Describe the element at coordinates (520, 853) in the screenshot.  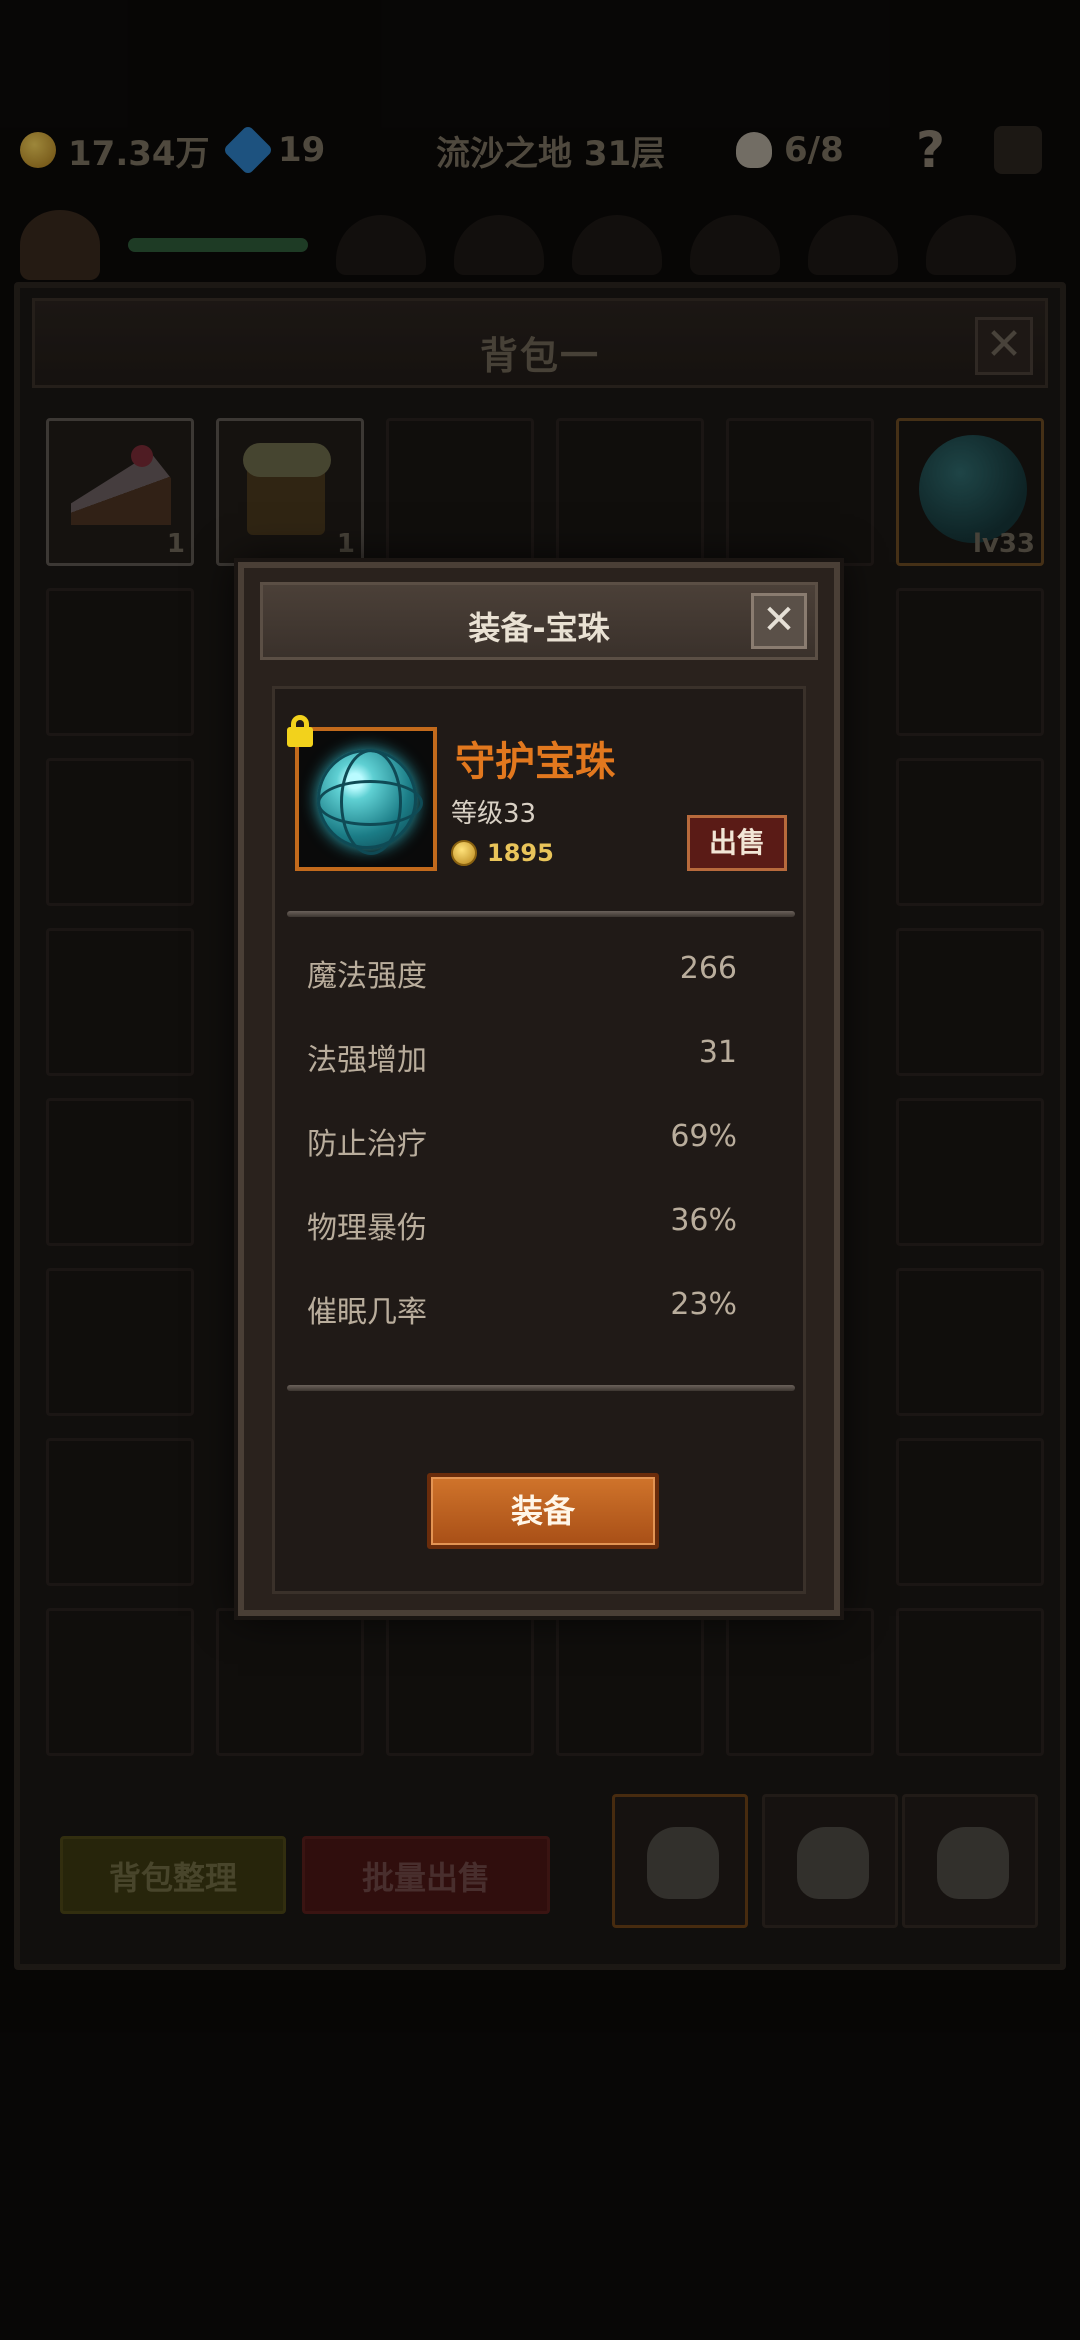
I see `price-value: 1895` at that location.